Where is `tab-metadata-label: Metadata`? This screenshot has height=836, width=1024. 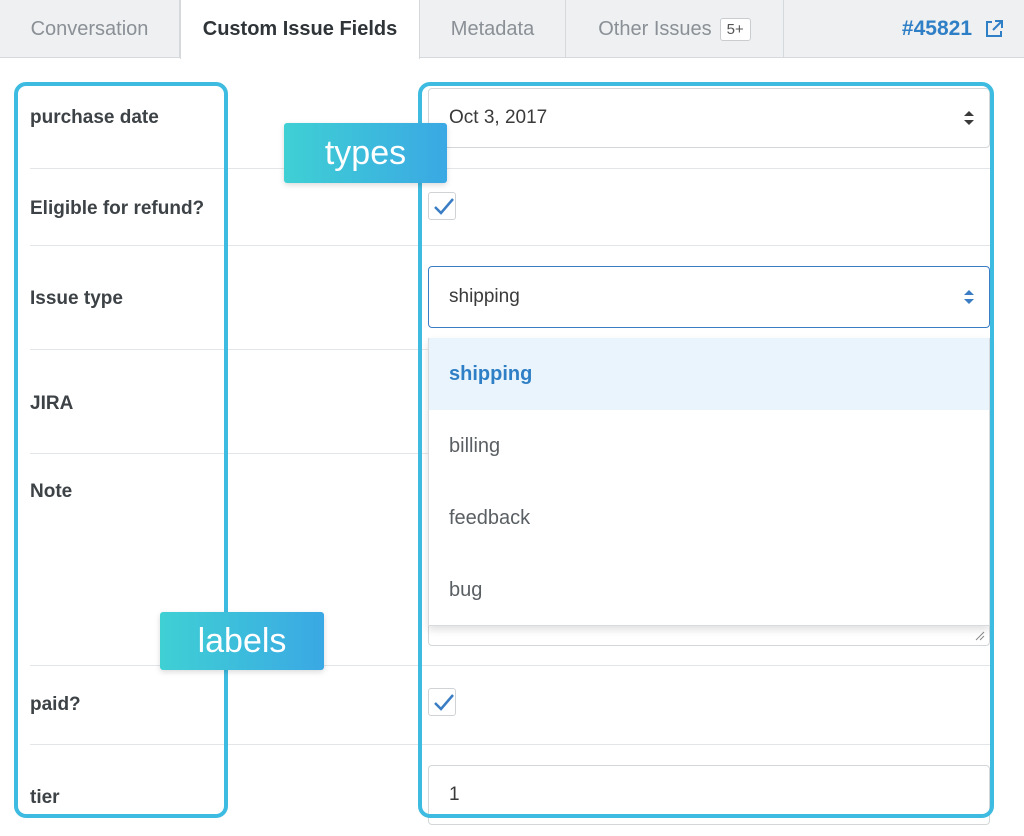 tab-metadata-label: Metadata is located at coordinates (492, 28).